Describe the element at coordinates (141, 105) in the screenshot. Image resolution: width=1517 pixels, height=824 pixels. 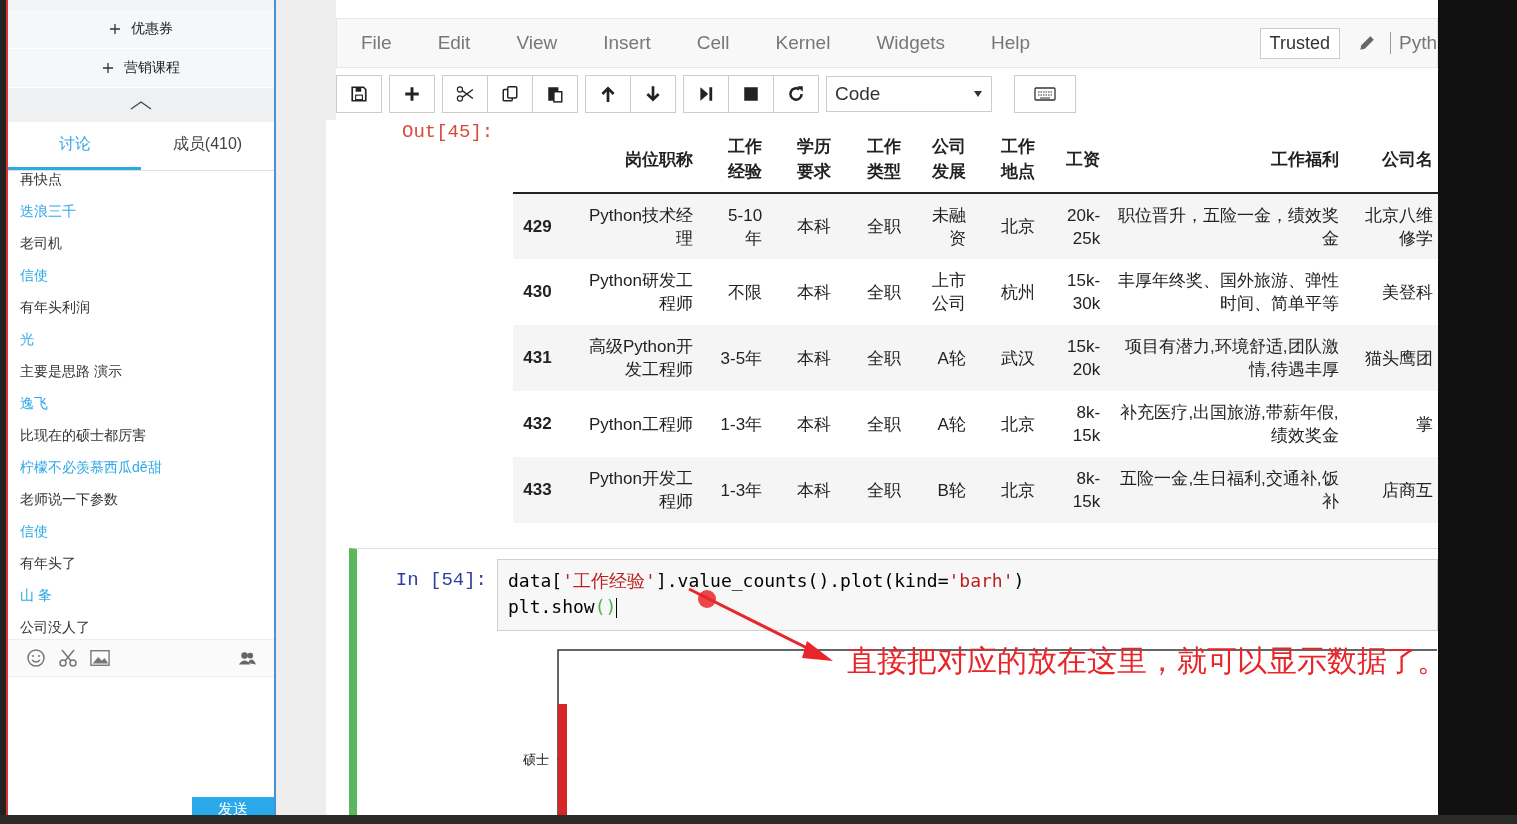
I see `collapse-icon` at that location.